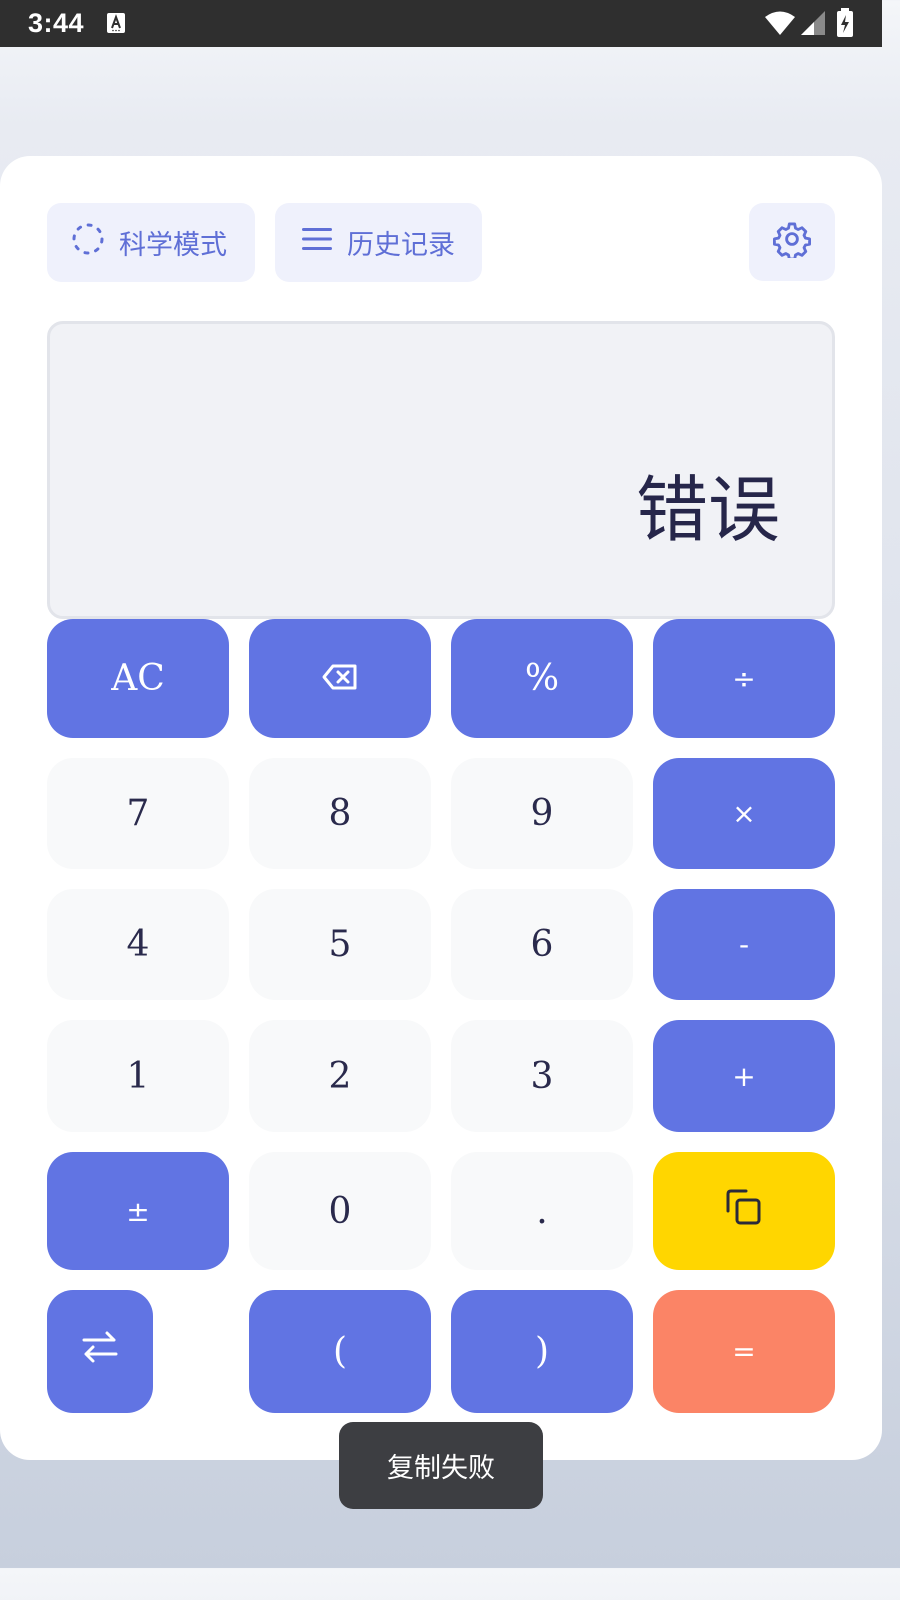  Describe the element at coordinates (441, 23) in the screenshot. I see `status-bar: 3:44` at that location.